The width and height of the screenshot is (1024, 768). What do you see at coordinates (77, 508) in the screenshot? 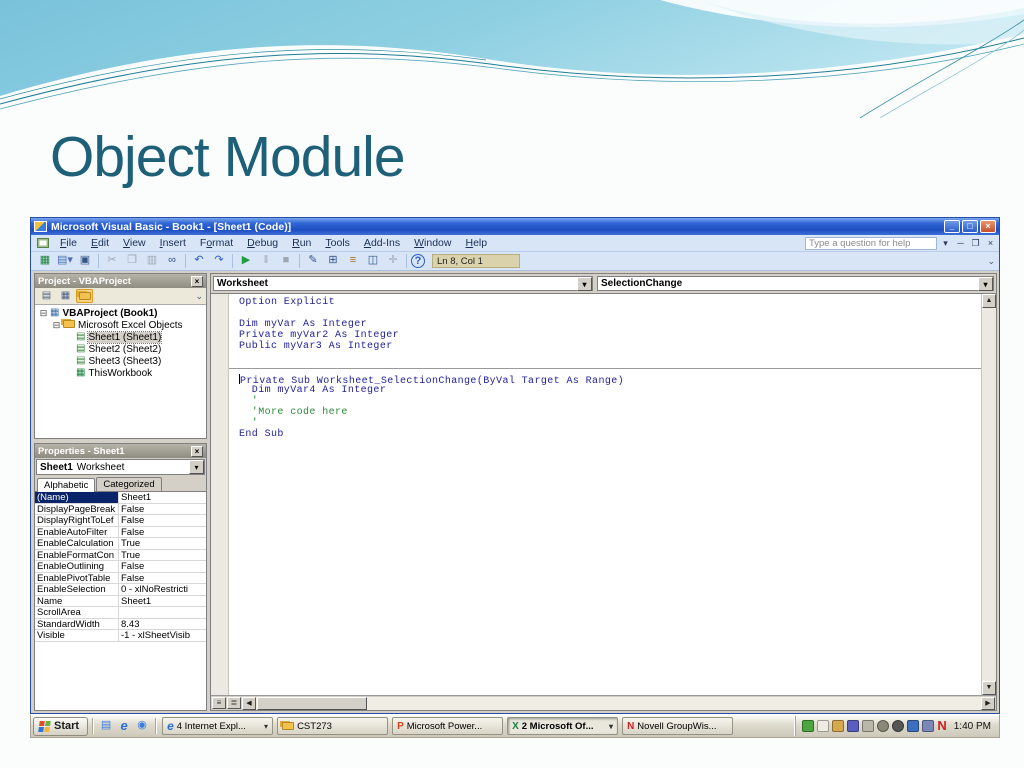
I see `property-name: DisplayPageBreak` at bounding box center [77, 508].